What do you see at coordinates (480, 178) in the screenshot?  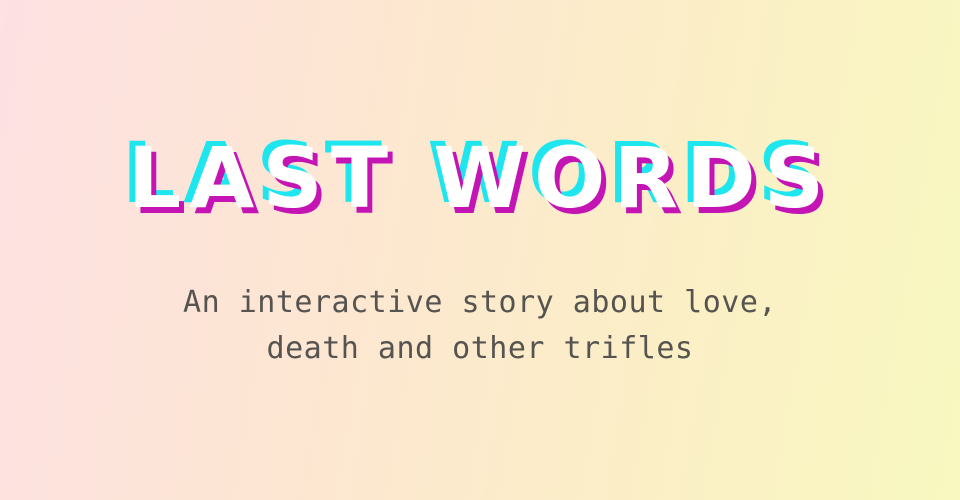 I see `game-title-text: LAST WORDS` at bounding box center [480, 178].